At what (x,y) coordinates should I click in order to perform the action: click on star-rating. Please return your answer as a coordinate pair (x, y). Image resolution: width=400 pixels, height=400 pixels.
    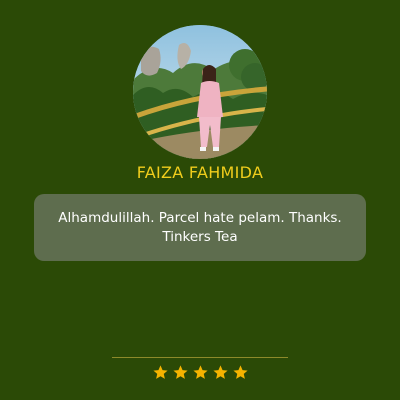
    Looking at the image, I should click on (200, 372).